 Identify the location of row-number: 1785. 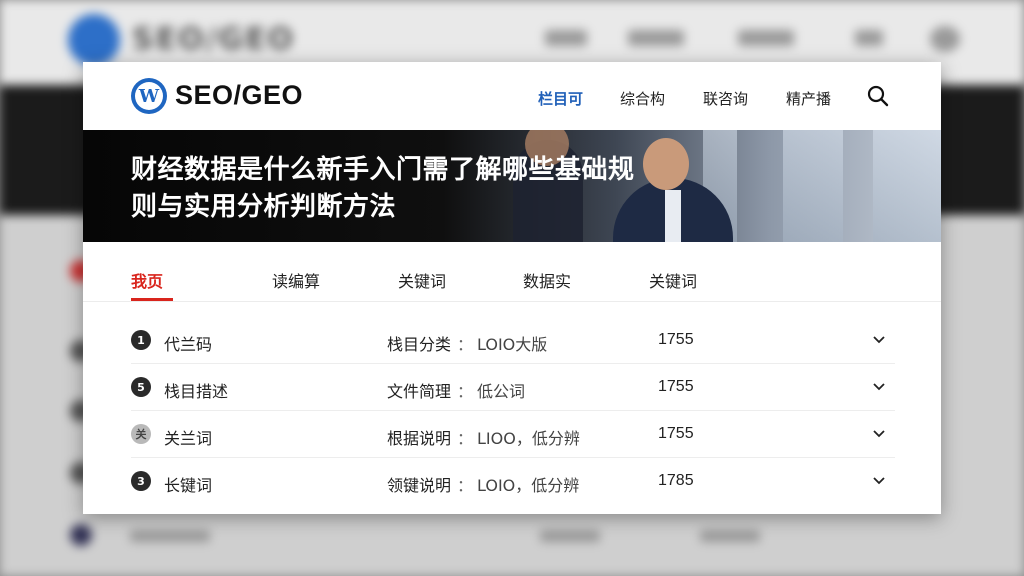
(676, 480).